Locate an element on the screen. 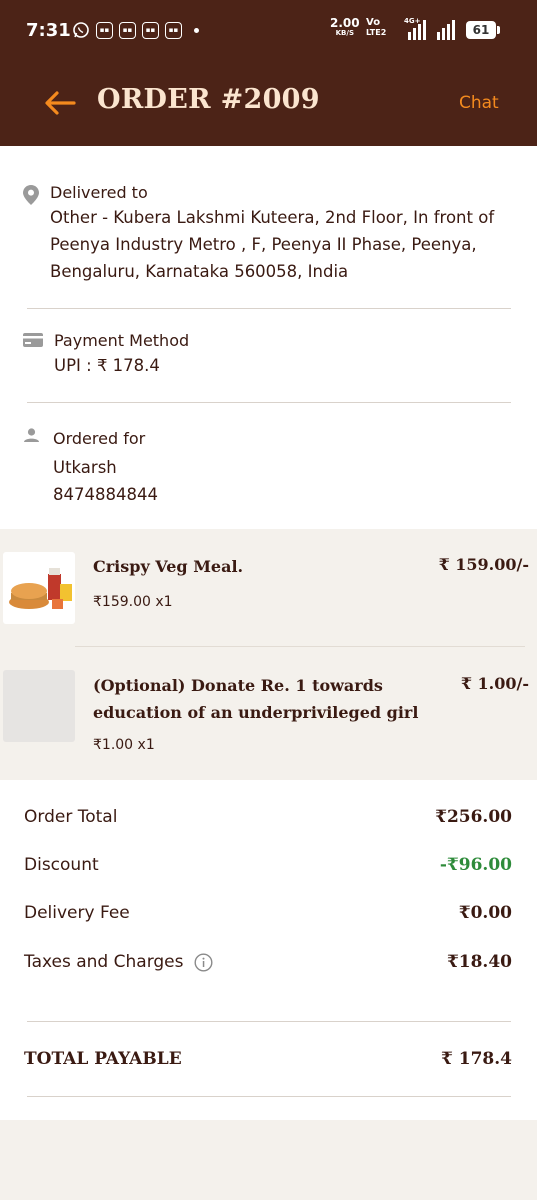 The height and width of the screenshot is (1200, 537). more-notifications-dot is located at coordinates (196, 30).